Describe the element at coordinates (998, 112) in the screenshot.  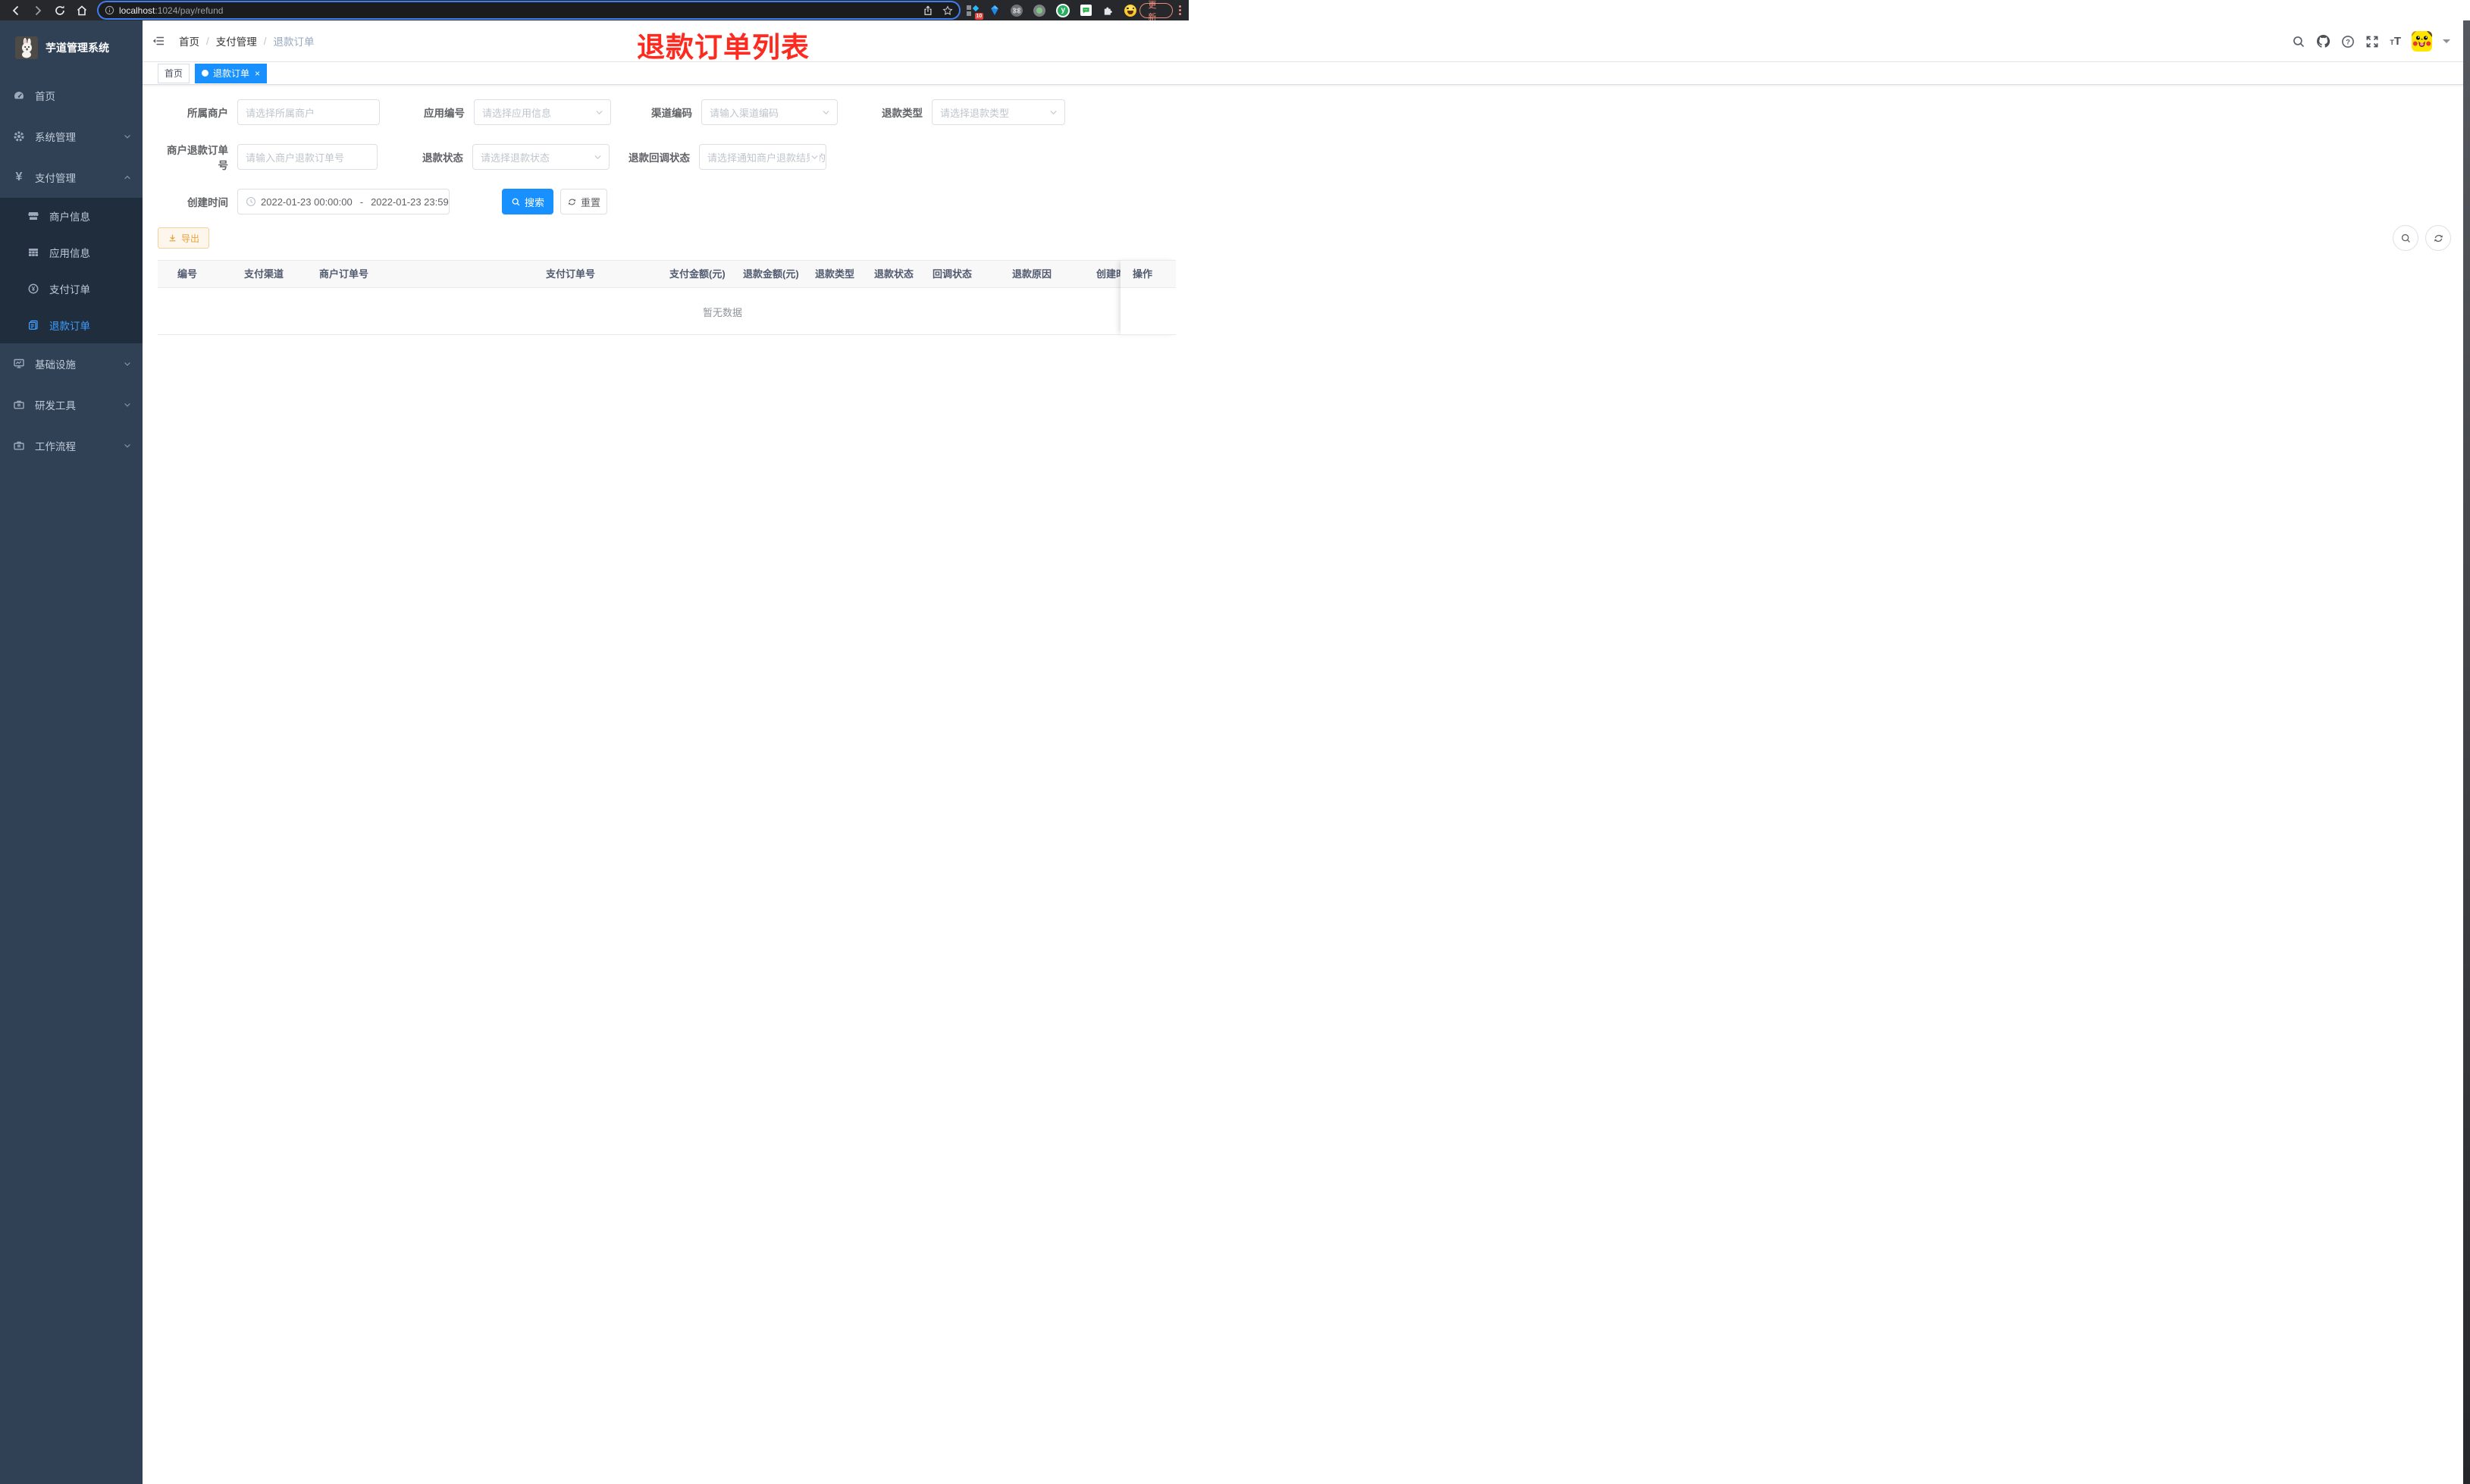
I see `refund-type-select: 请选择退款类型` at that location.